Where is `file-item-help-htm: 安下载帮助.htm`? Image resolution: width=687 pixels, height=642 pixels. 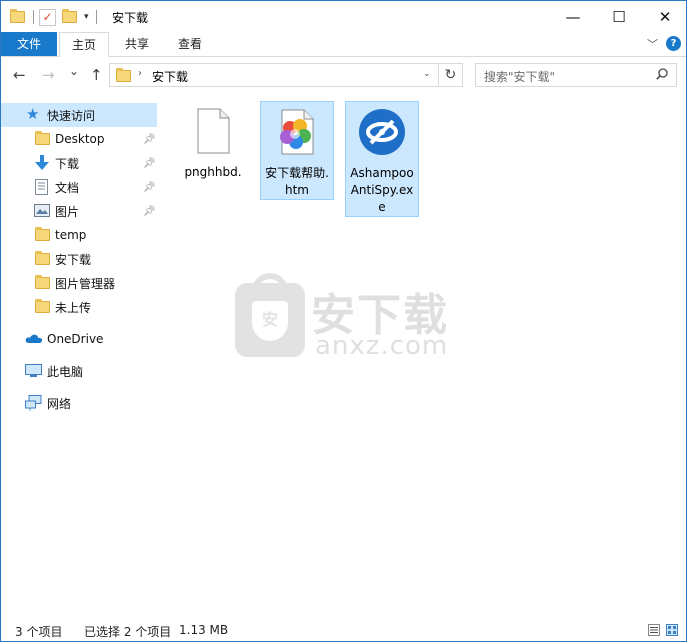
file-item-help-htm: 安下载帮助.htm is located at coordinates (297, 150).